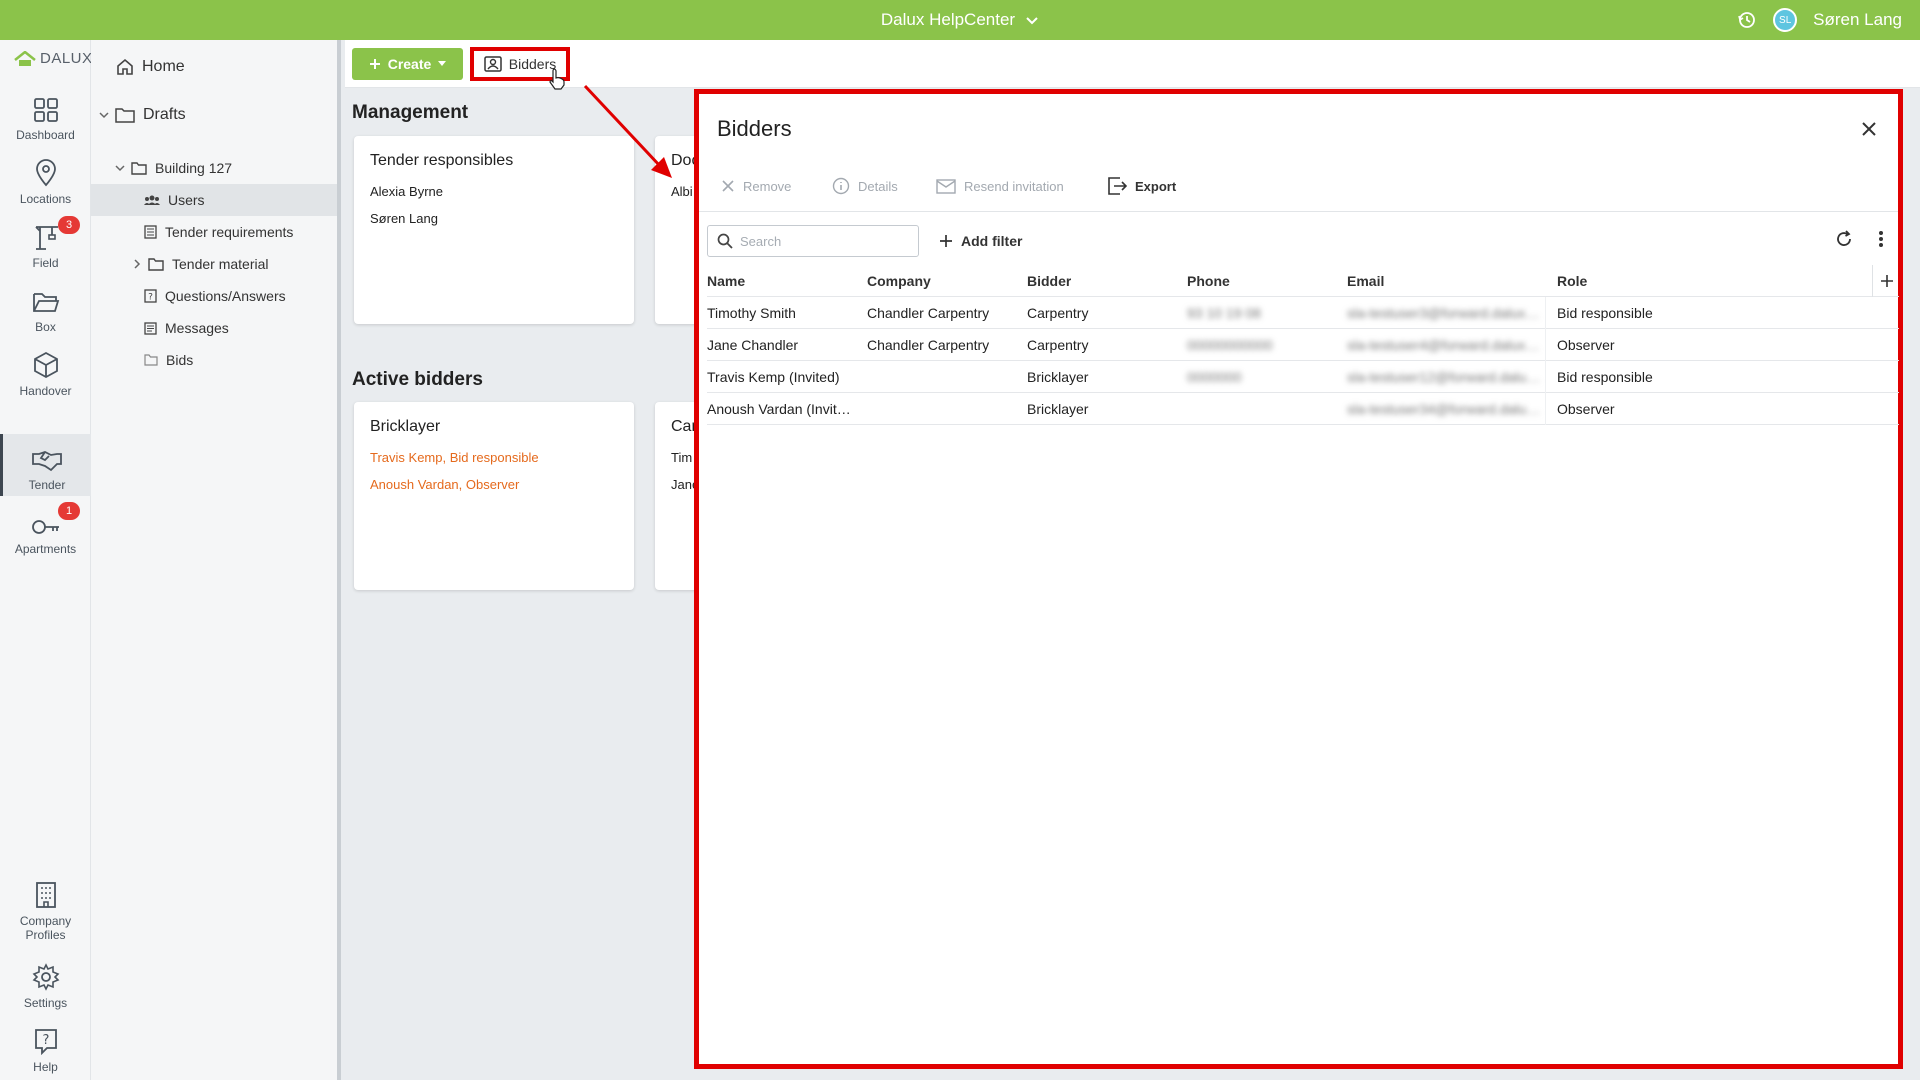 The width and height of the screenshot is (1920, 1080). What do you see at coordinates (45, 365) in the screenshot?
I see `cube-icon` at bounding box center [45, 365].